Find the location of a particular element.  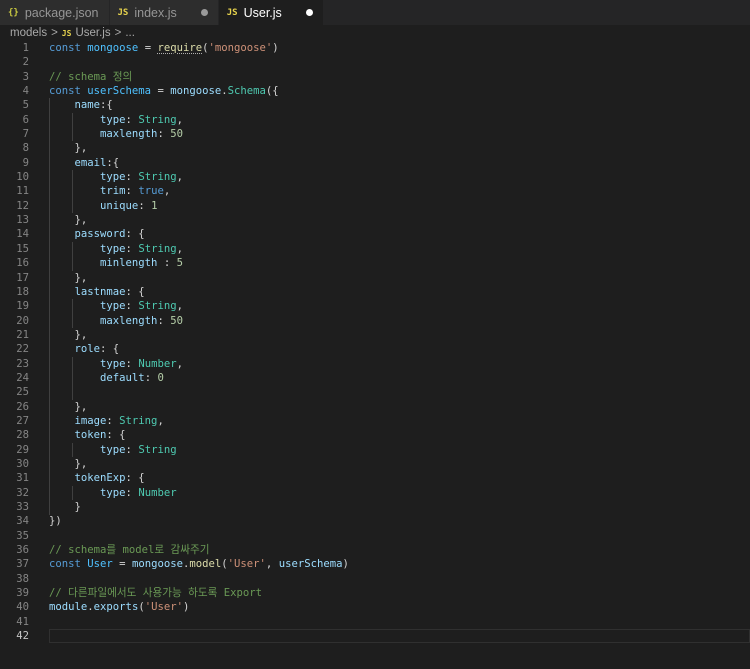

line-number: 30 is located at coordinates (22, 463).